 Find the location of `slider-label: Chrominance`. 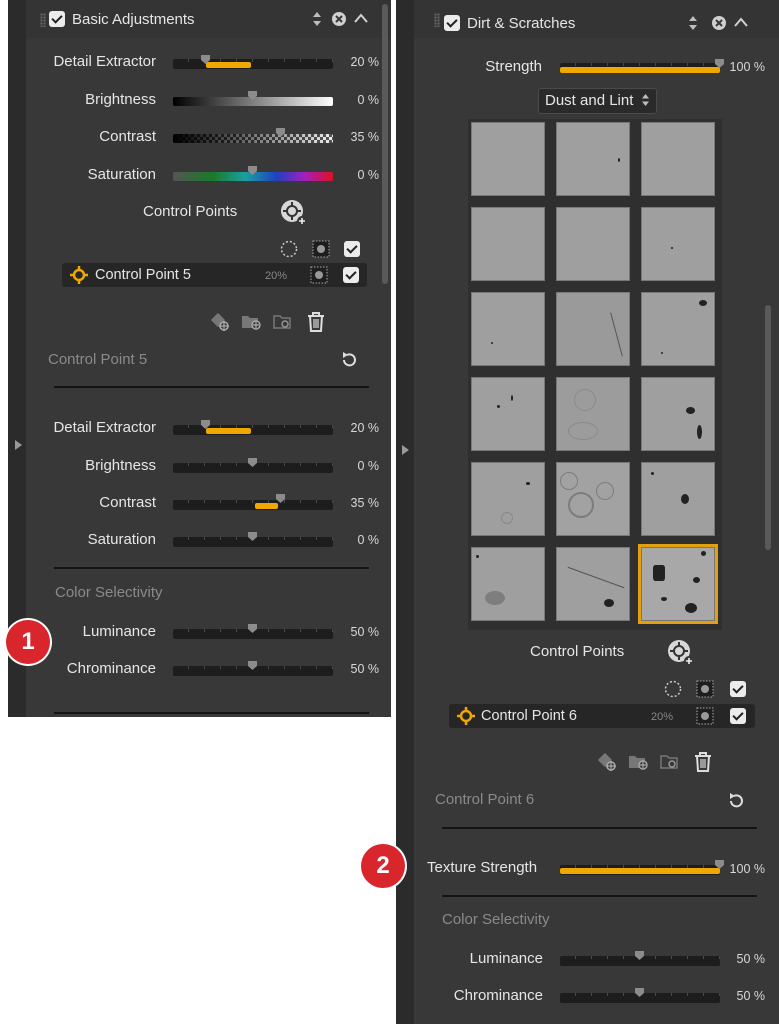

slider-label: Chrominance is located at coordinates (111, 668).